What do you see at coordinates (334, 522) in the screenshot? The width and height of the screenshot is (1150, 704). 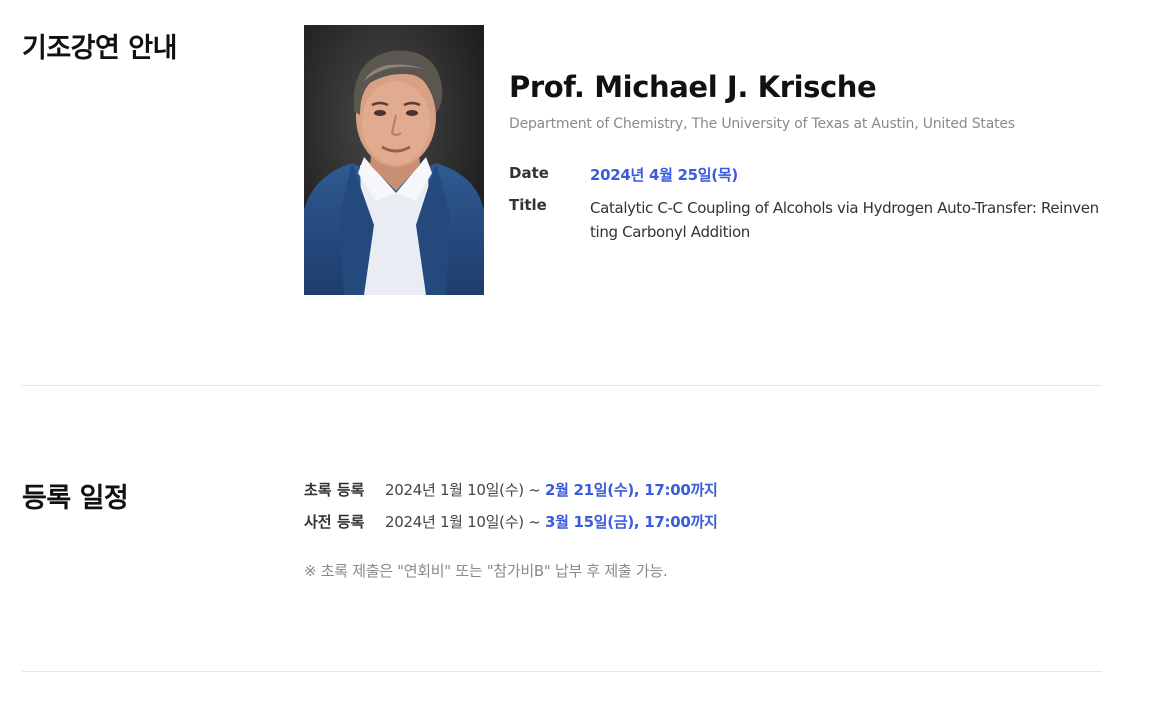 I see `pre-registration-label: 사전 등록` at bounding box center [334, 522].